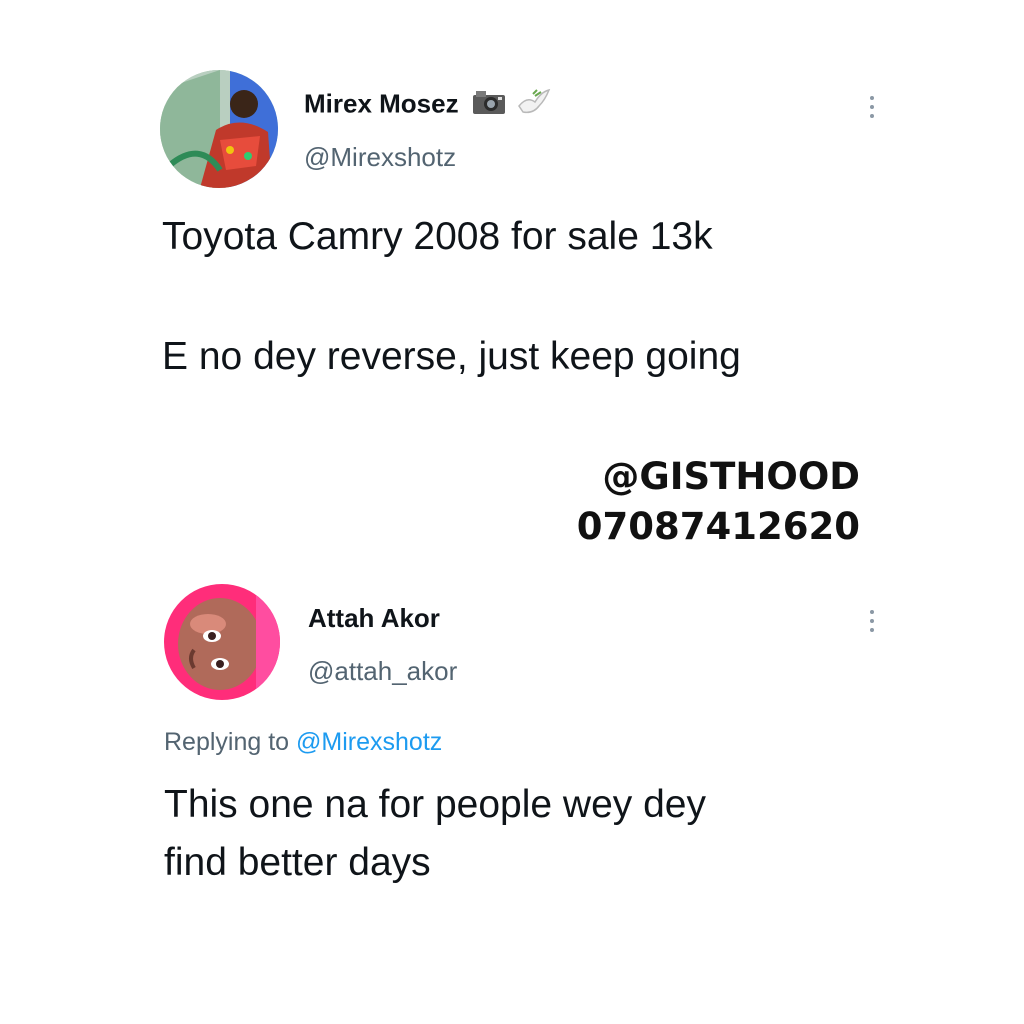 This screenshot has width=1024, height=1024. Describe the element at coordinates (381, 103) in the screenshot. I see `author-name-text: Mirex Mosez` at that location.